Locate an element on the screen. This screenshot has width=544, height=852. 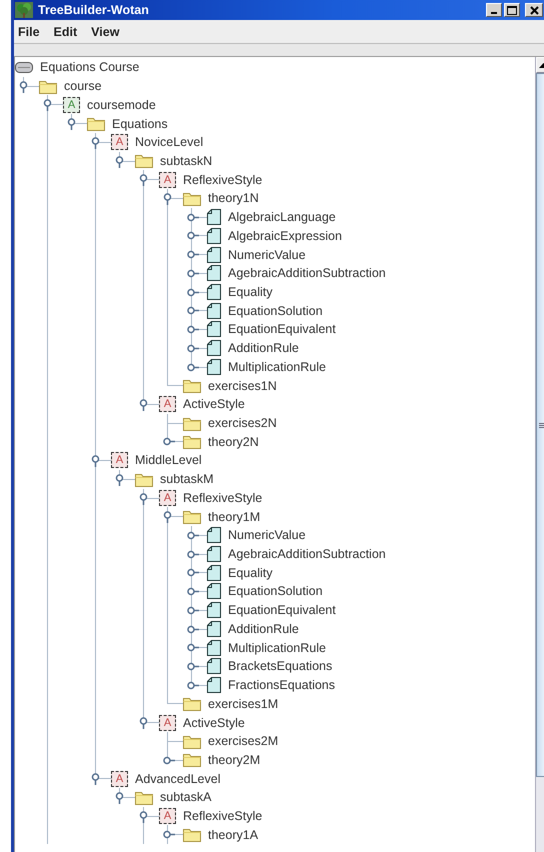
tree-node-label: subtaskN is located at coordinates (186, 161).